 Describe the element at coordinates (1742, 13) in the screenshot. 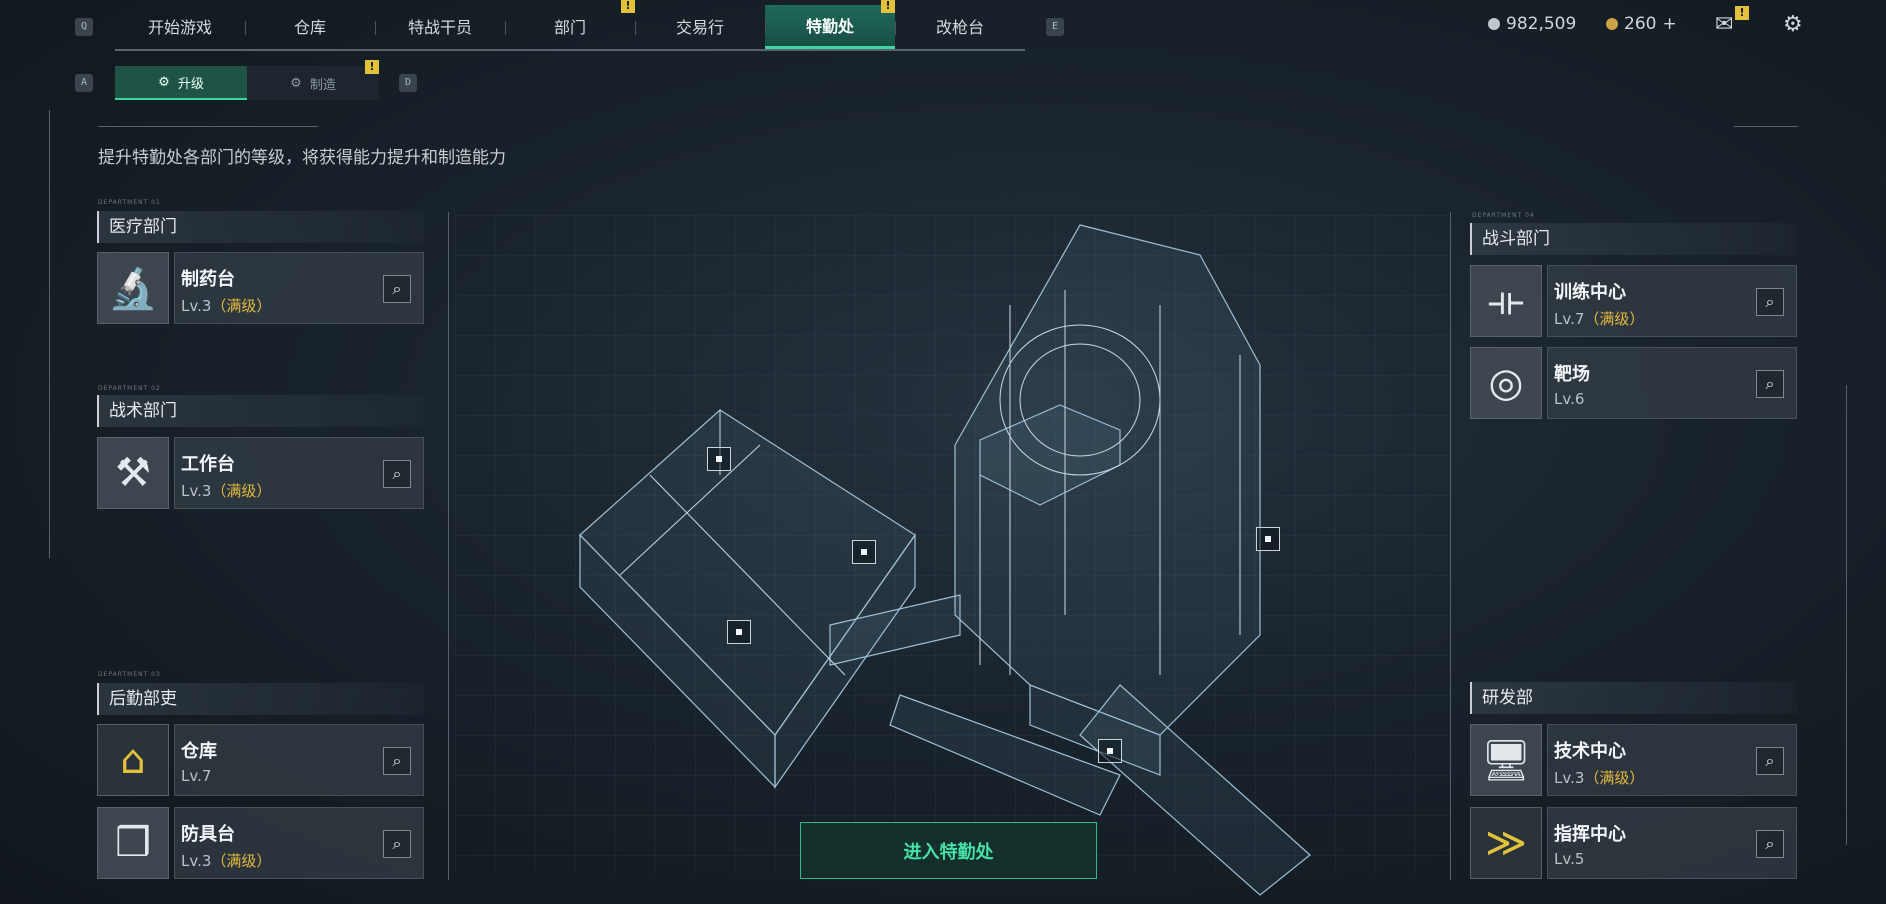

I see `mail-alert-icon: !` at that location.